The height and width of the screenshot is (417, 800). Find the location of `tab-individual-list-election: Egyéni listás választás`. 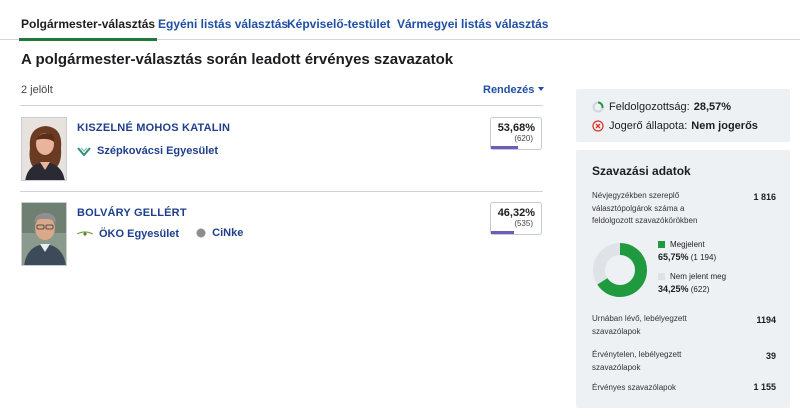

tab-individual-list-election: Egyéni listás választás is located at coordinates (223, 24).